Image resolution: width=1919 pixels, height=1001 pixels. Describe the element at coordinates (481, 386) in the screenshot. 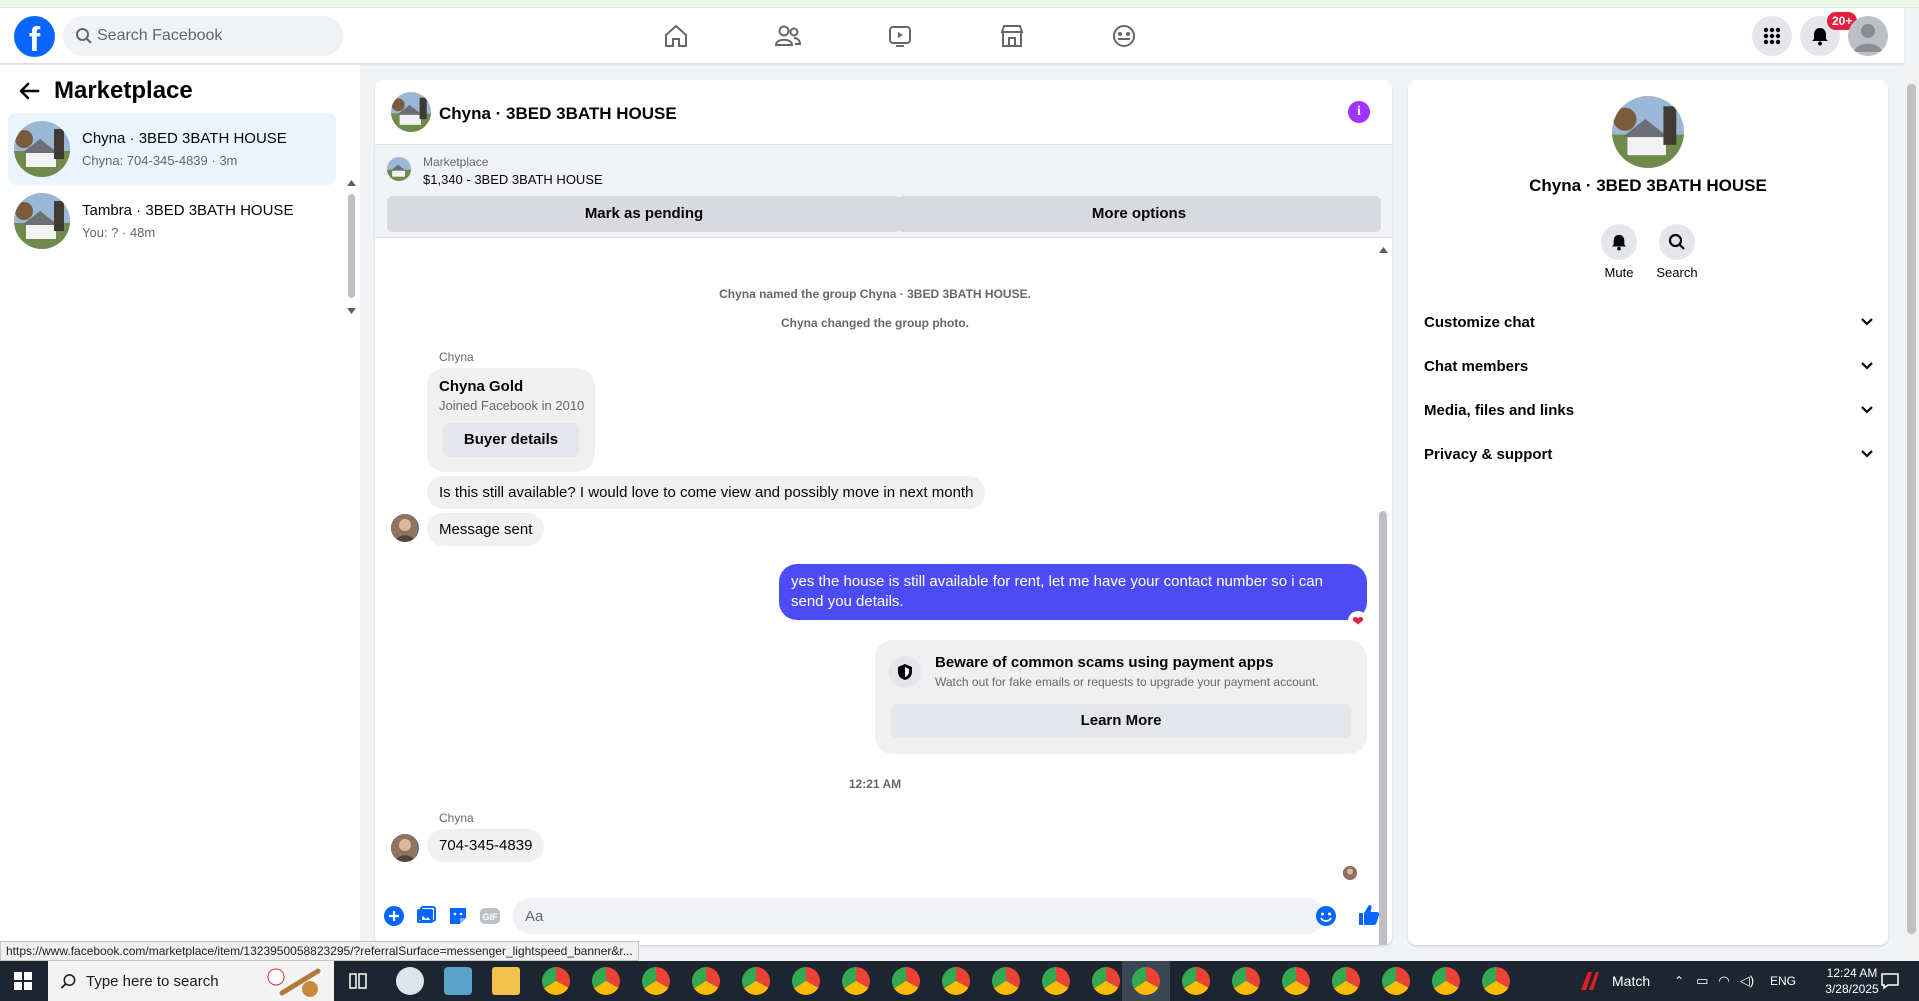

I see `buyer-name: Chyna Gold` at that location.